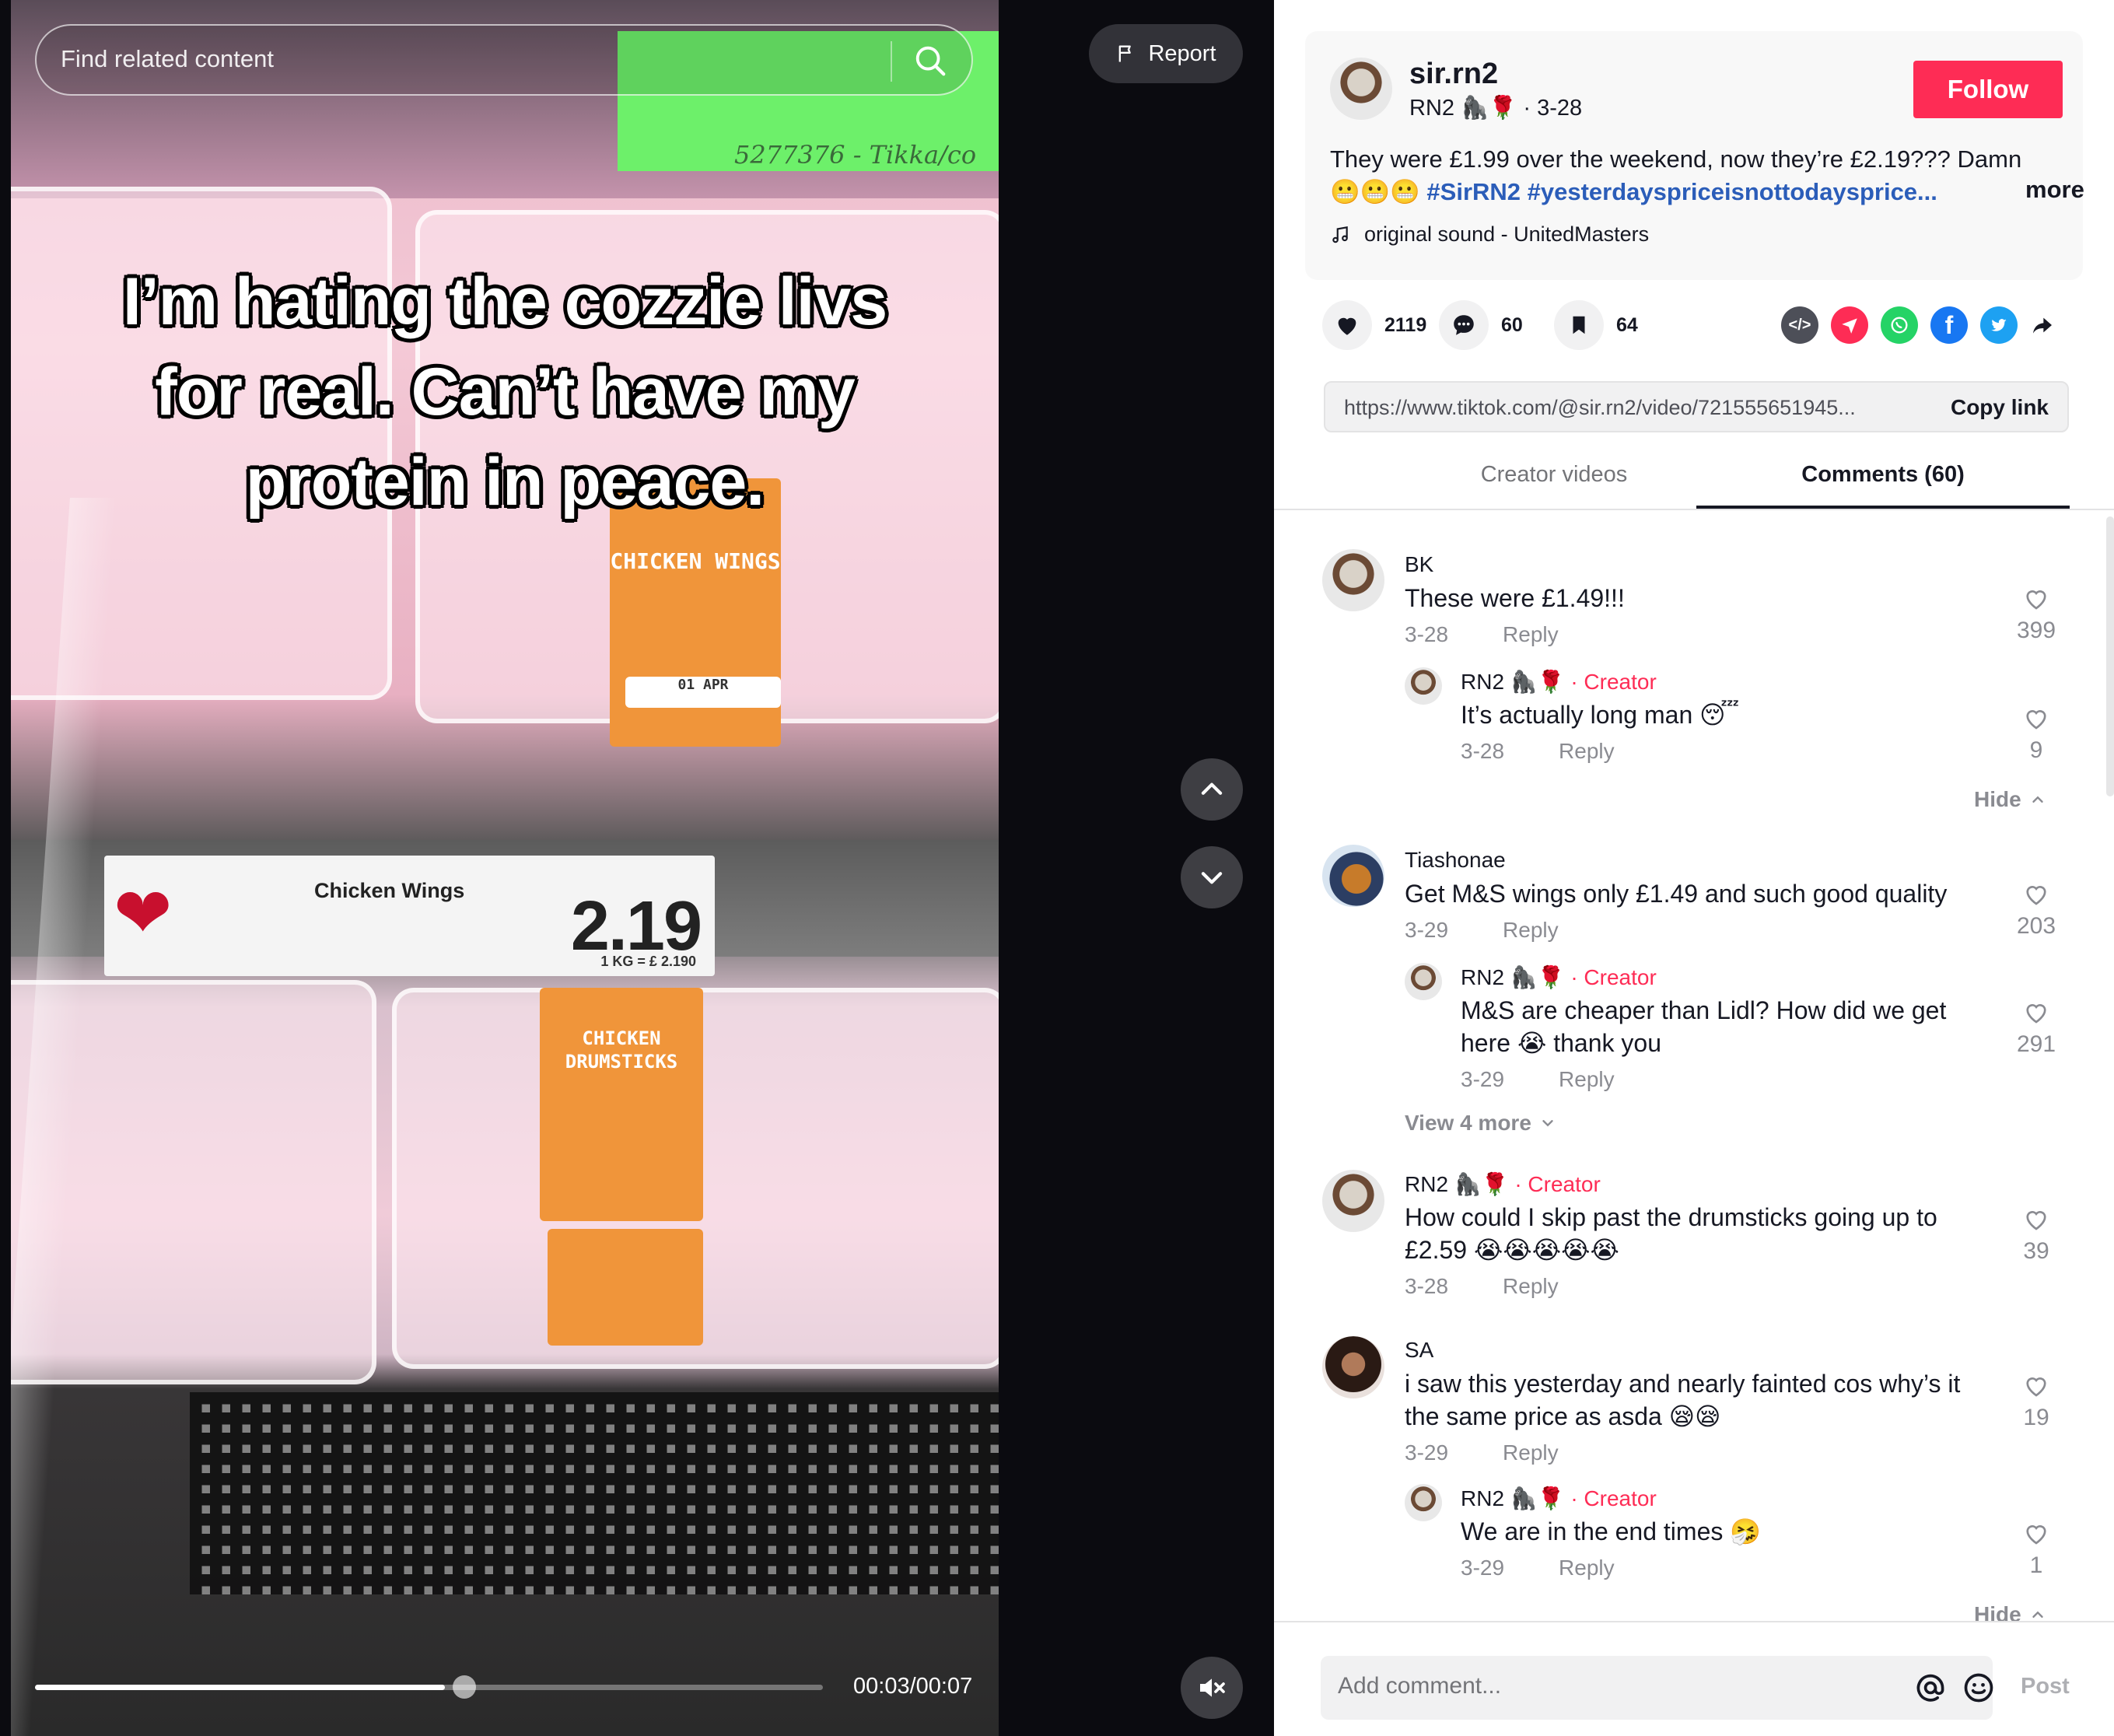  I want to click on share-arrow-icon, so click(2043, 325).